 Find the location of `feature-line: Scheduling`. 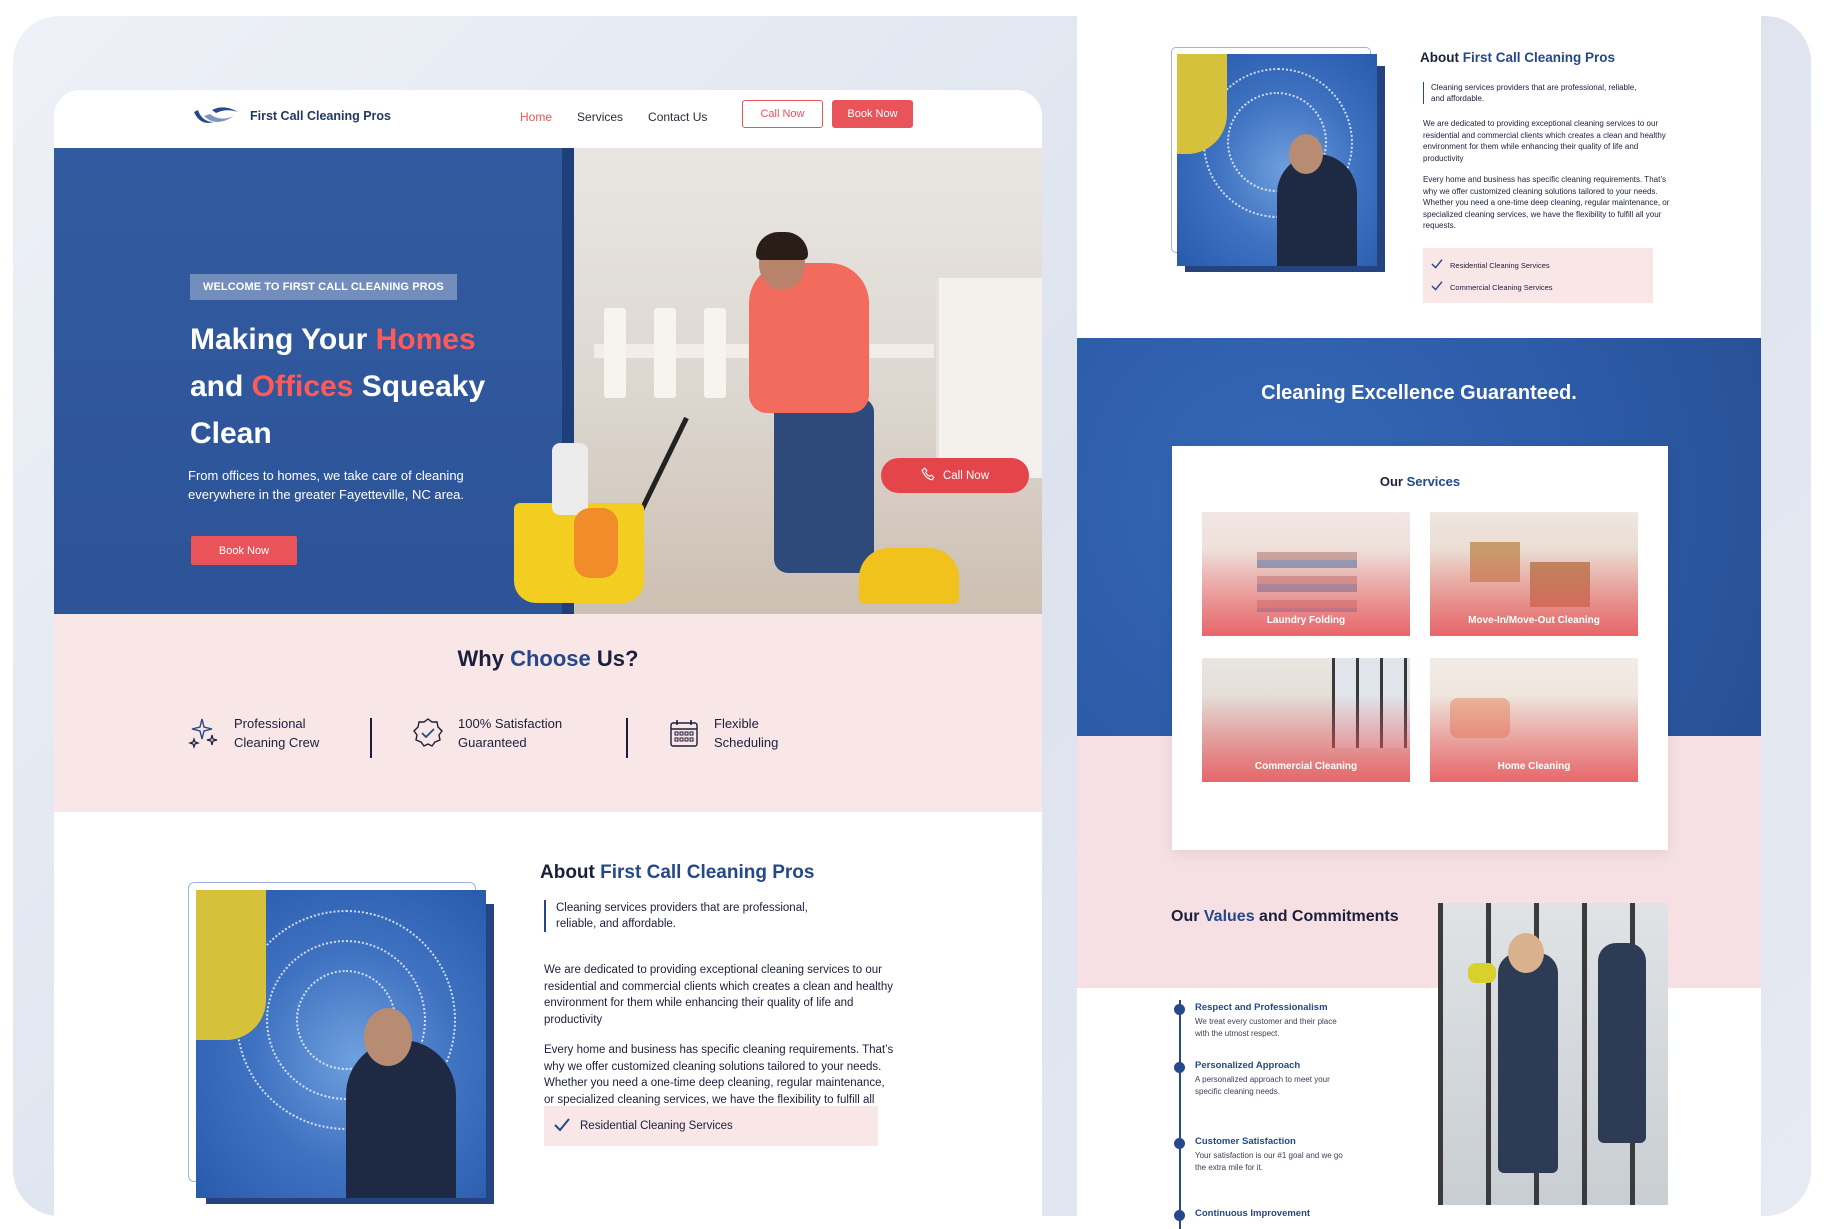

feature-line: Scheduling is located at coordinates (746, 742).